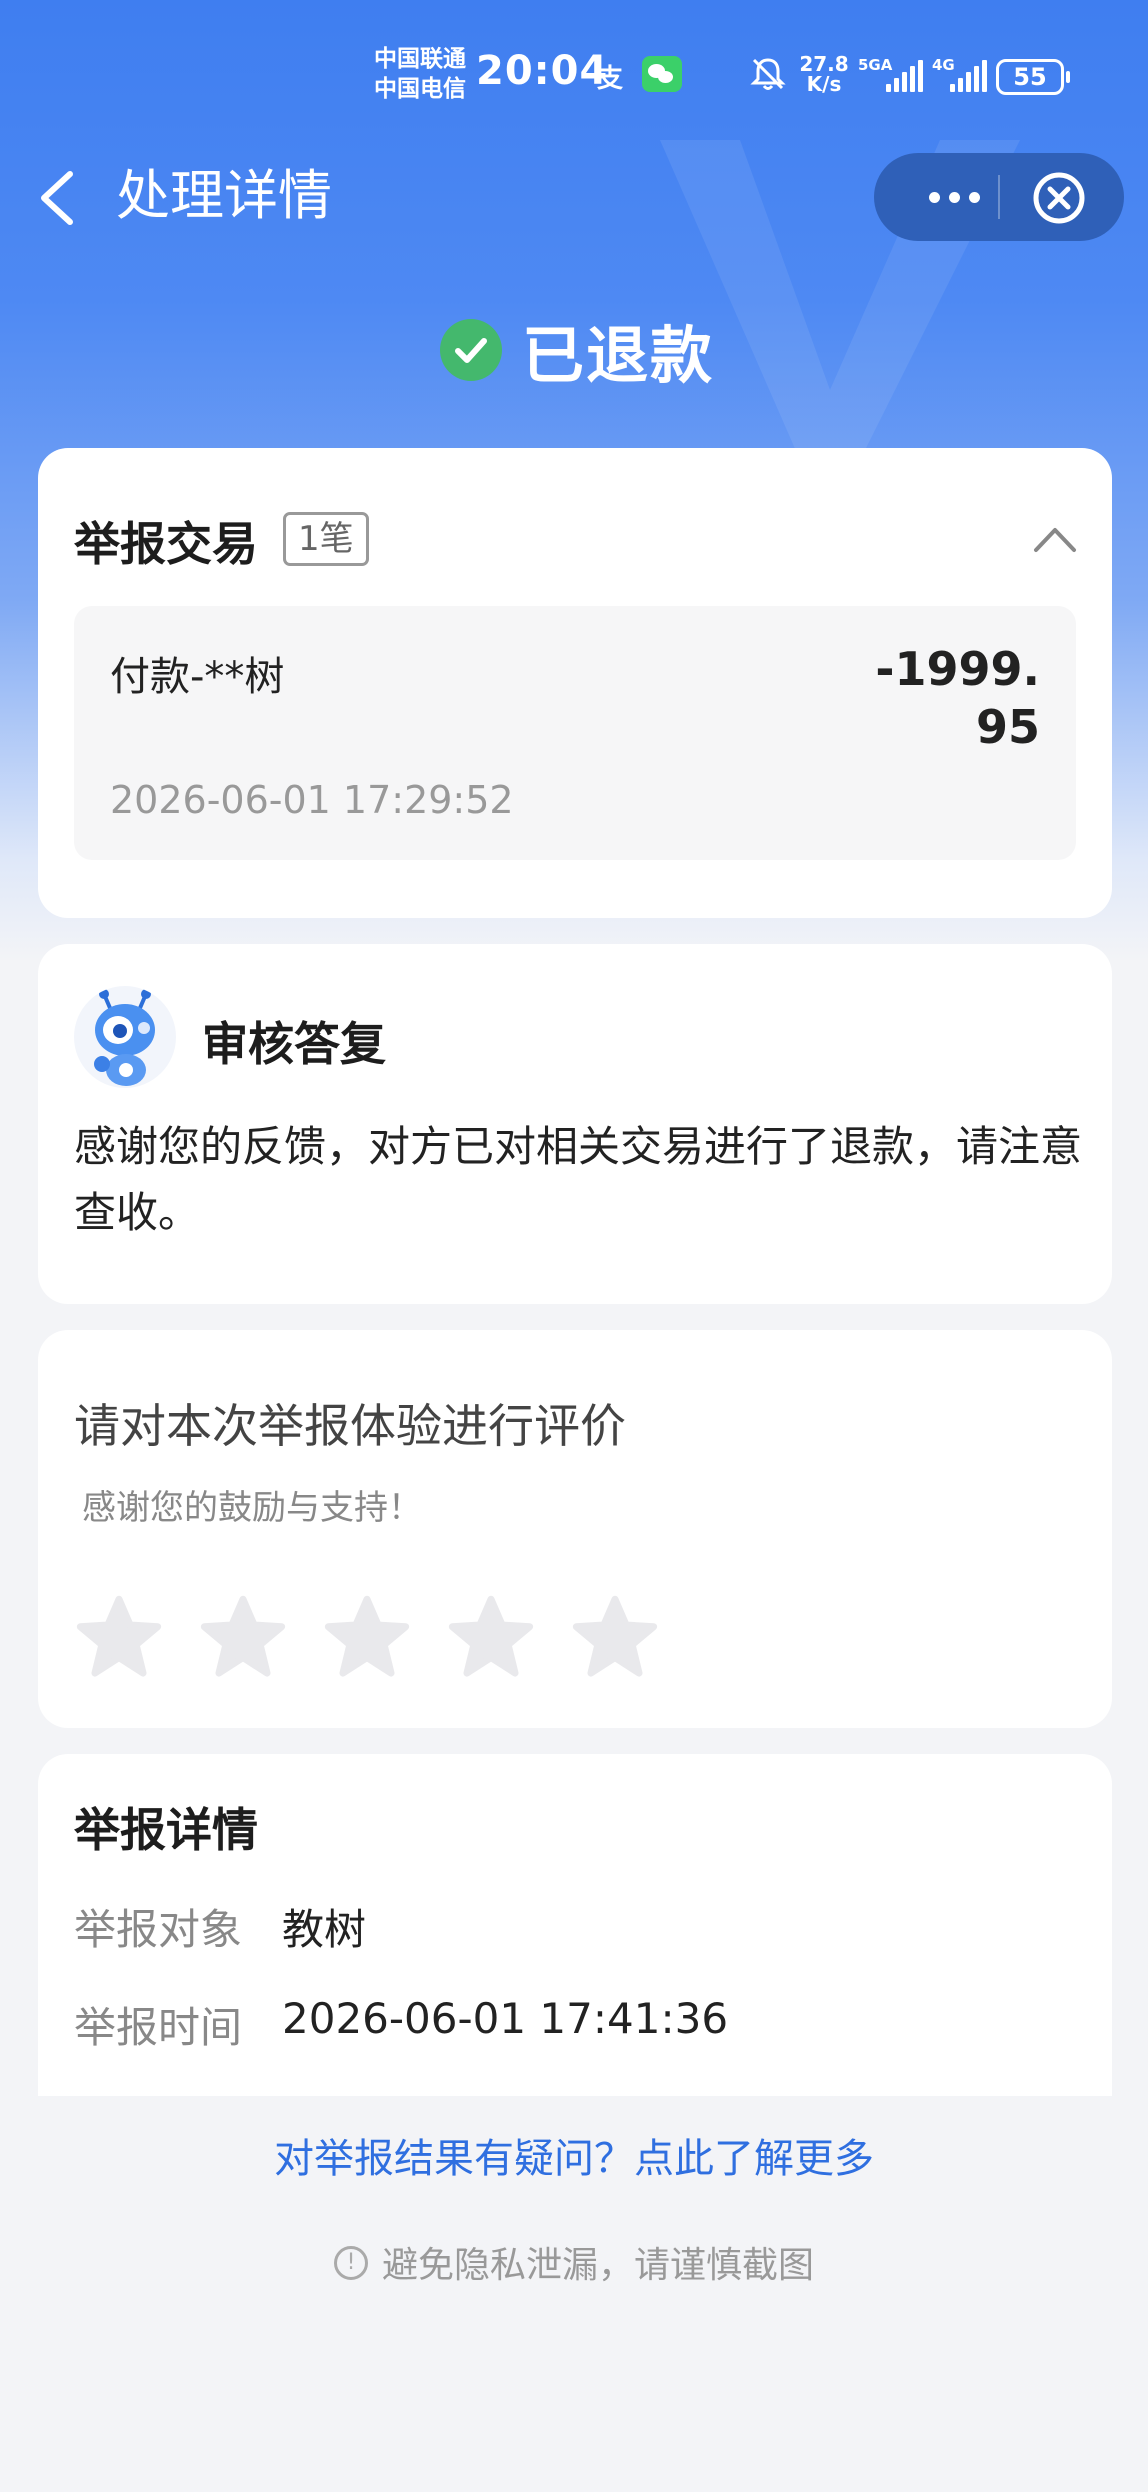 This screenshot has width=1148, height=2492. I want to click on wechat-icon, so click(662, 74).